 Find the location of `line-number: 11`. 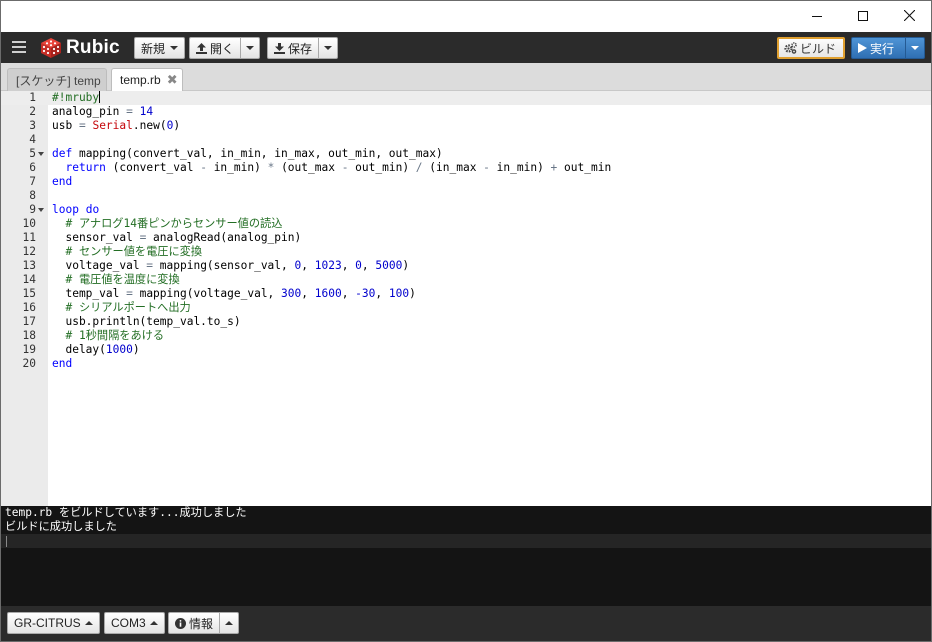

line-number: 11 is located at coordinates (29, 237).